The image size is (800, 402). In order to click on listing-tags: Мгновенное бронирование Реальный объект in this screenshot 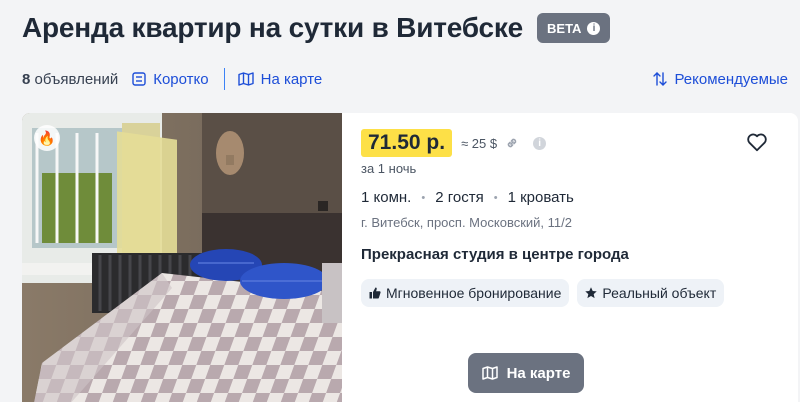, I will do `click(579, 293)`.